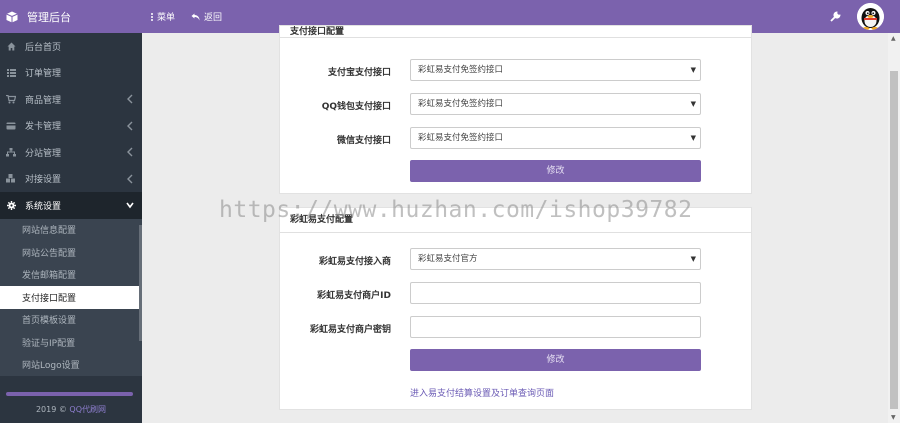 Image resolution: width=900 pixels, height=423 pixels. What do you see at coordinates (43, 74) in the screenshot?
I see `sidebar-item-label: 订单管理` at bounding box center [43, 74].